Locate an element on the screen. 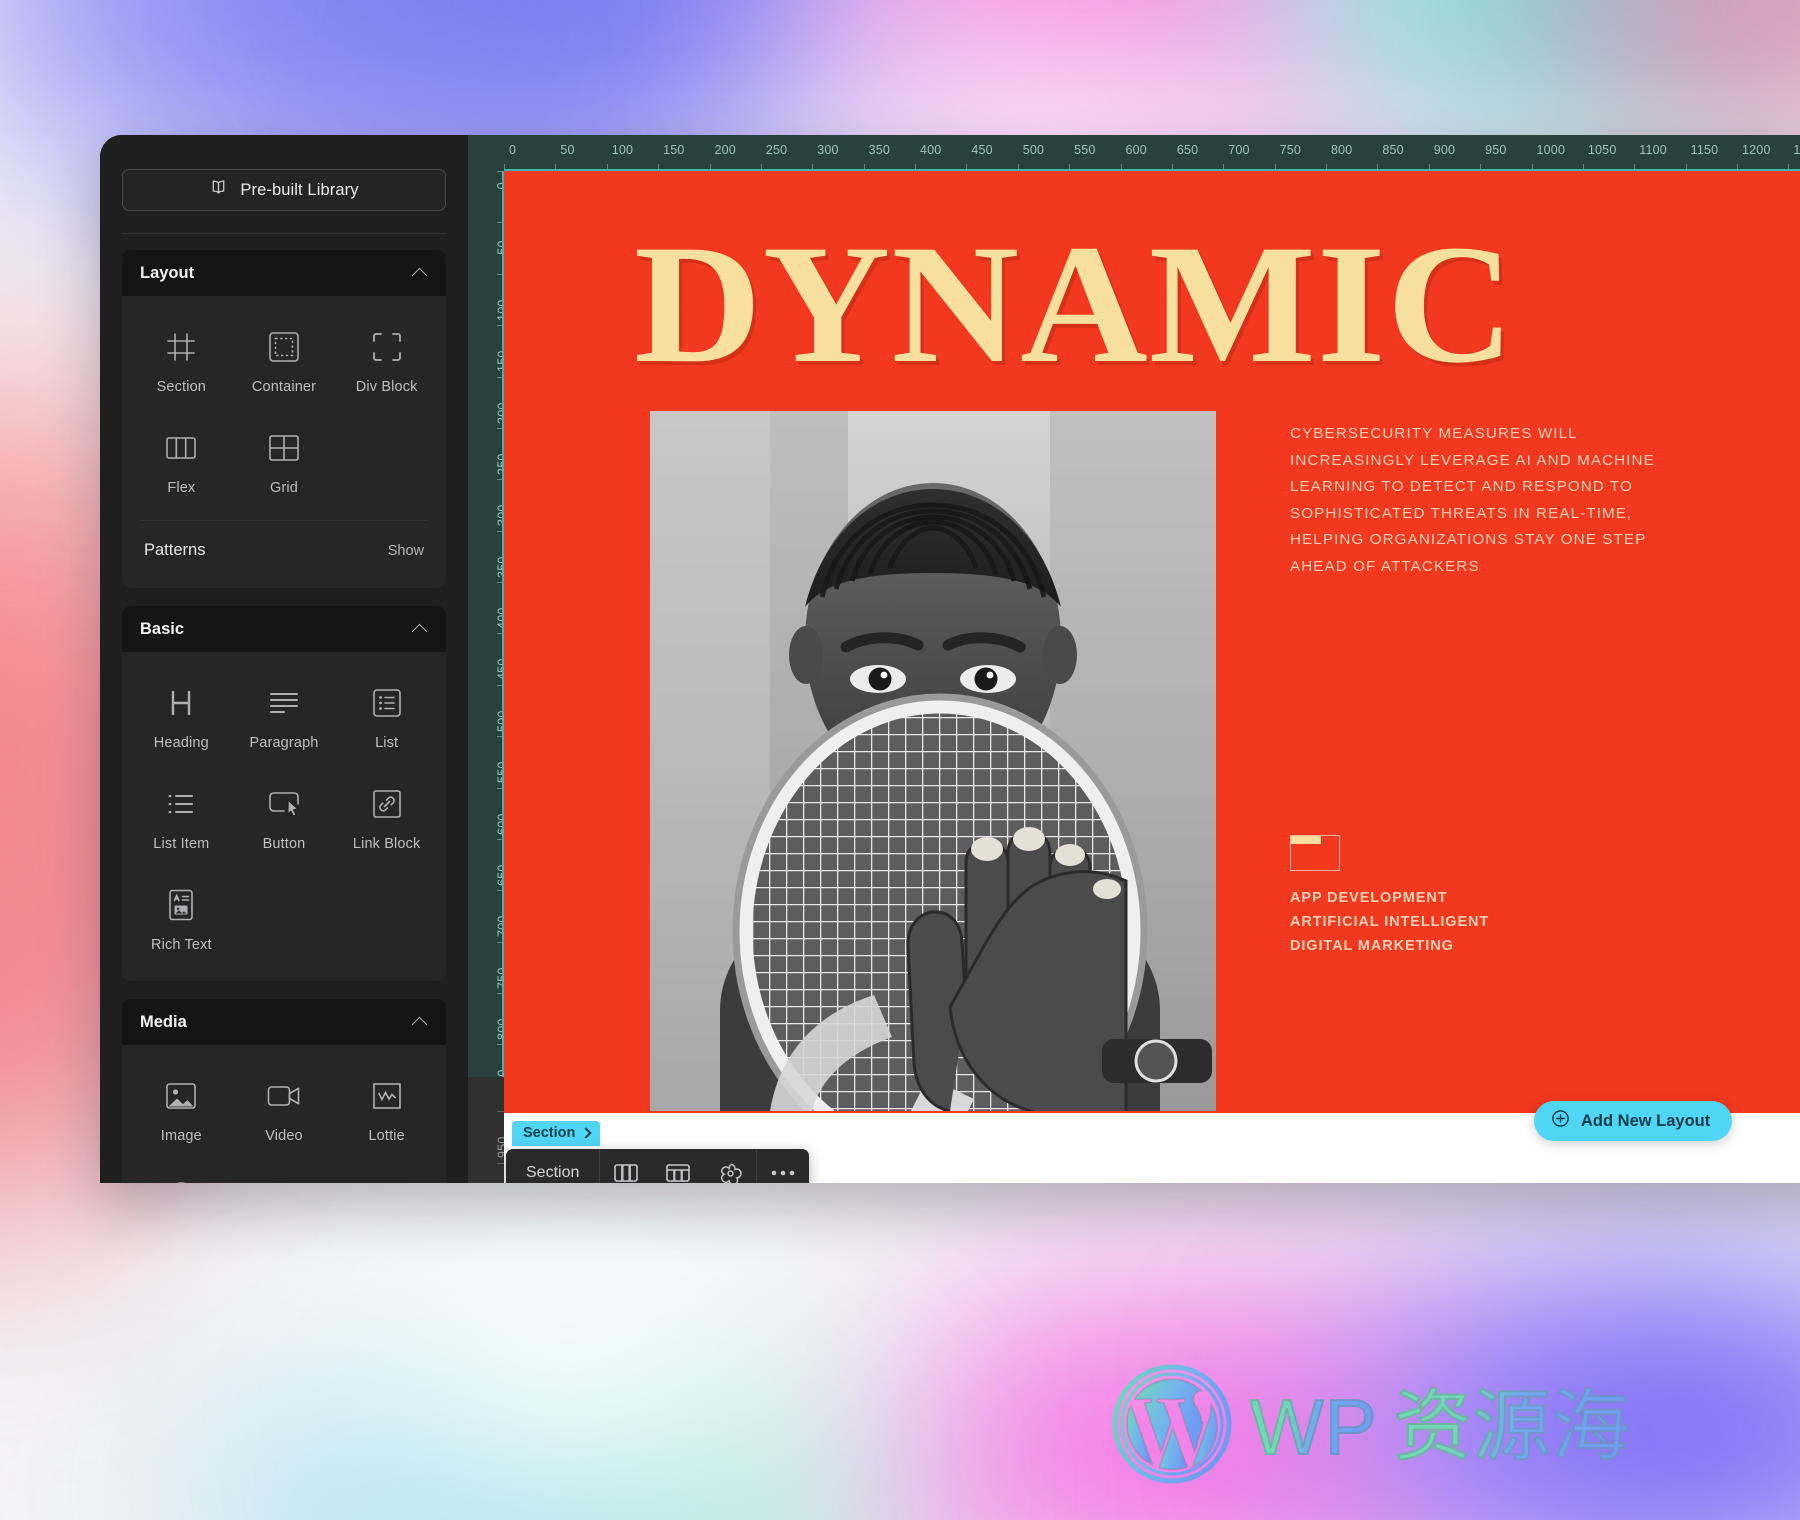 The image size is (1800, 1520). section-toolbar: Section is located at coordinates (658, 1166).